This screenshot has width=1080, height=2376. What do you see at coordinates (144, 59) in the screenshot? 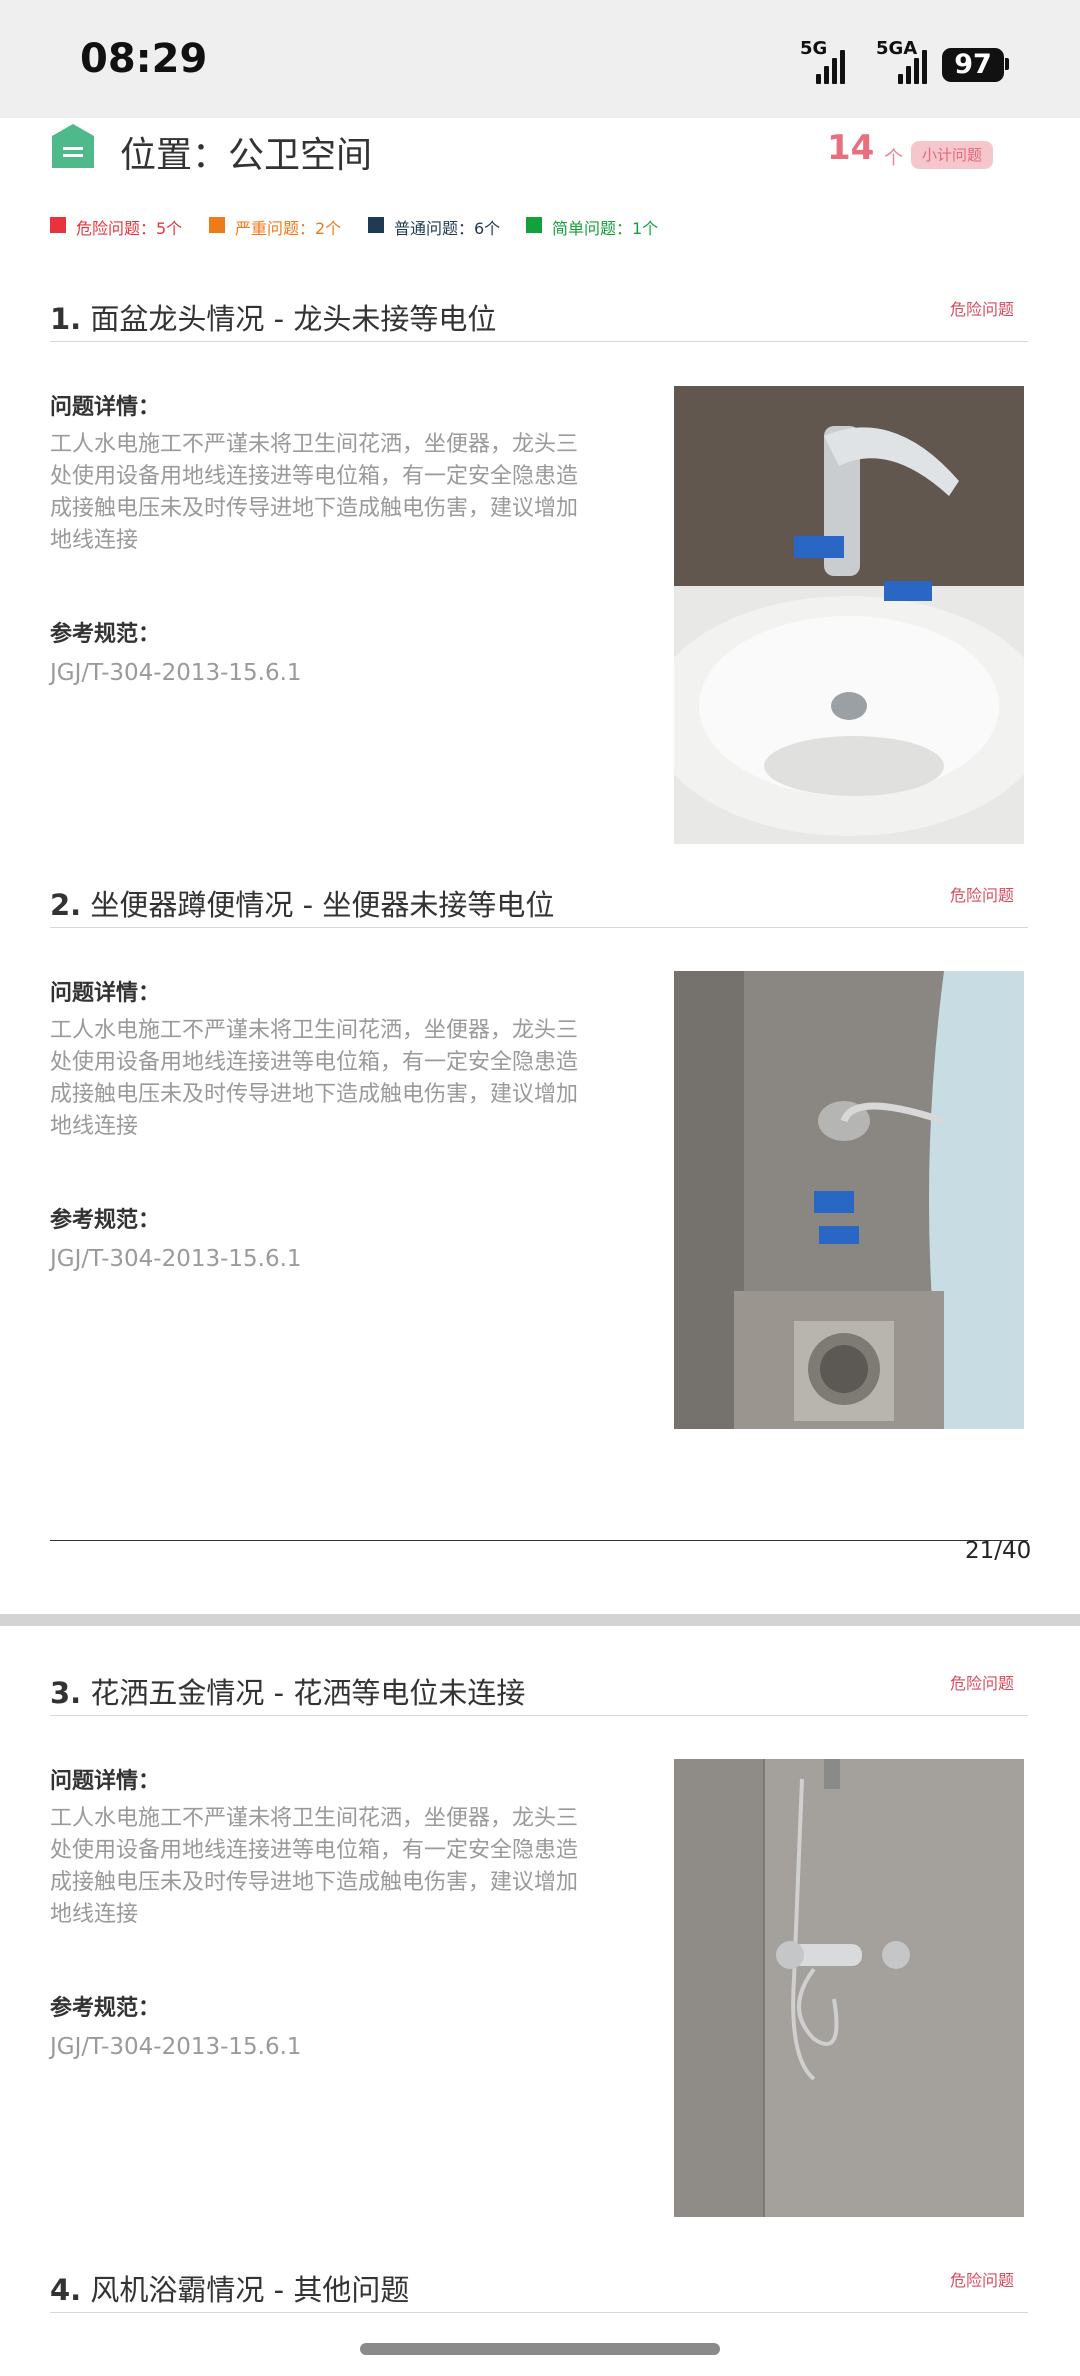
I see `status-time: 08:29` at bounding box center [144, 59].